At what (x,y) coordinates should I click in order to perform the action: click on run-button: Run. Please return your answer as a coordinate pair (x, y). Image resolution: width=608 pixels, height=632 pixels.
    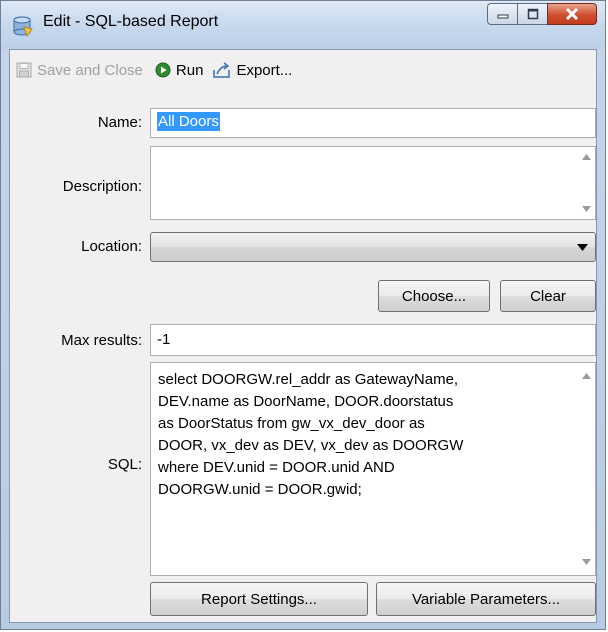
    Looking at the image, I should click on (179, 70).